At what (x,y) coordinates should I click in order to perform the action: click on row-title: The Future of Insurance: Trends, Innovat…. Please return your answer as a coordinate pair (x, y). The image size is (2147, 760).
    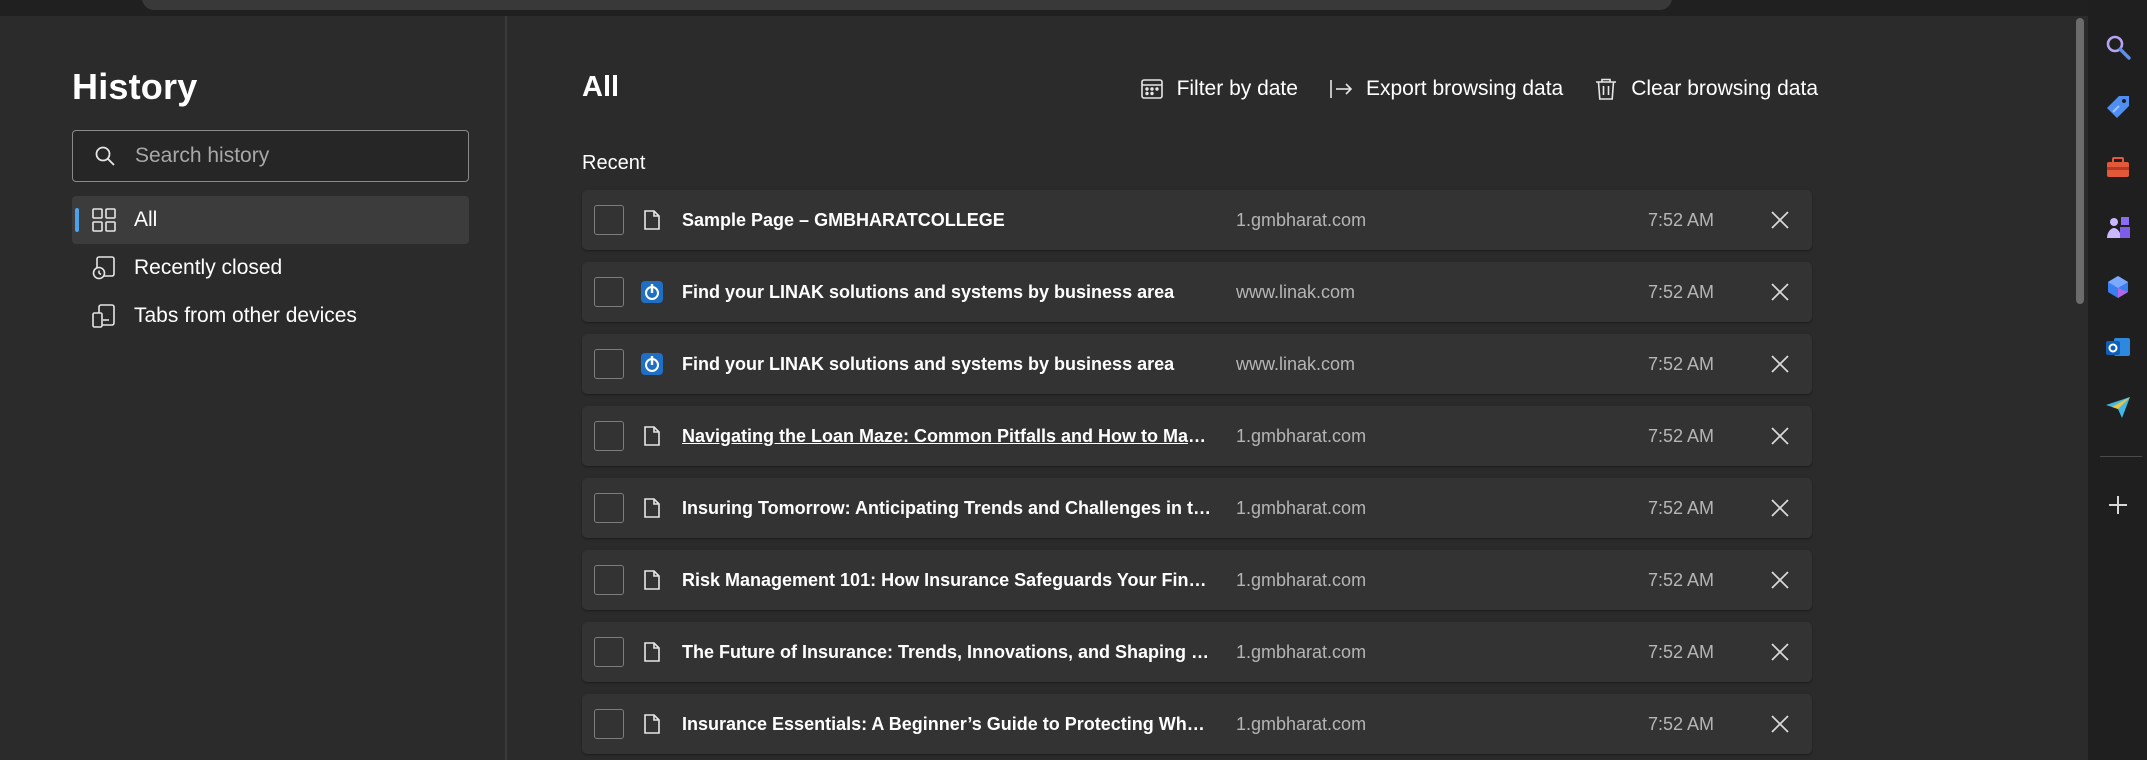
    Looking at the image, I should click on (948, 652).